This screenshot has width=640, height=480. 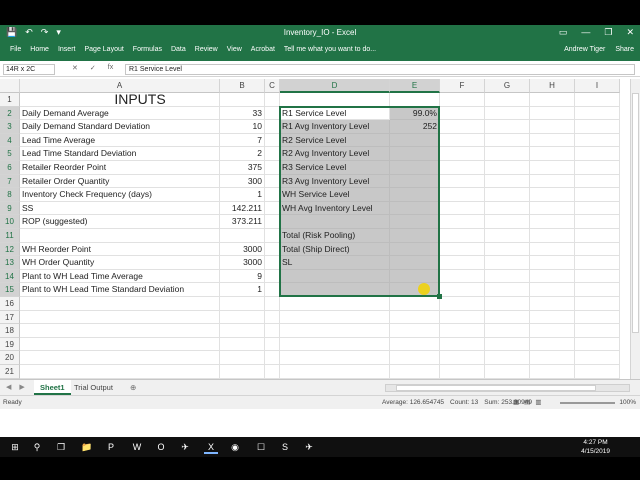 What do you see at coordinates (15, 447) in the screenshot?
I see `start-icon: ⊞` at bounding box center [15, 447].